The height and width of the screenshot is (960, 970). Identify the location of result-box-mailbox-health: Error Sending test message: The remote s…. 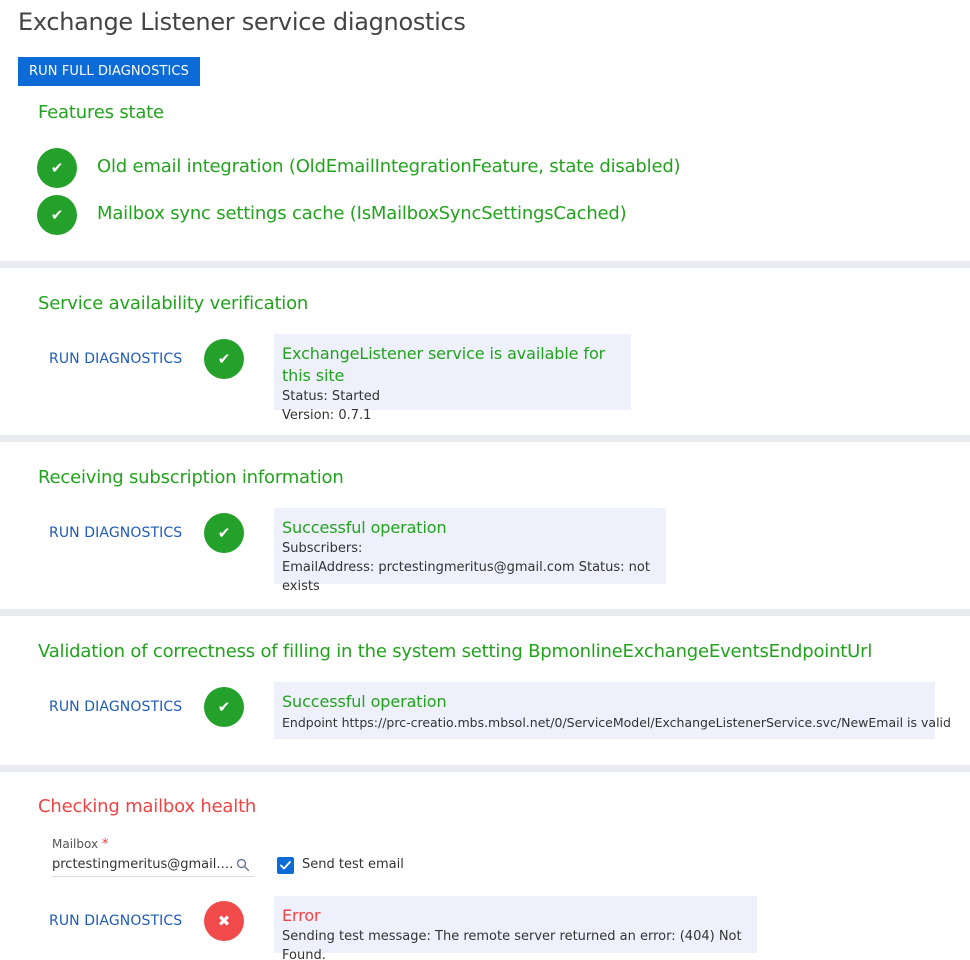
(515, 928).